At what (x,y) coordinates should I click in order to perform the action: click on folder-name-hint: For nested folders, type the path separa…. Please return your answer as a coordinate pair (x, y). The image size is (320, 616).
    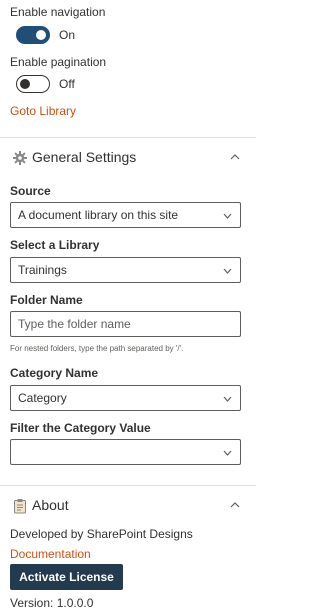
    Looking at the image, I should click on (97, 348).